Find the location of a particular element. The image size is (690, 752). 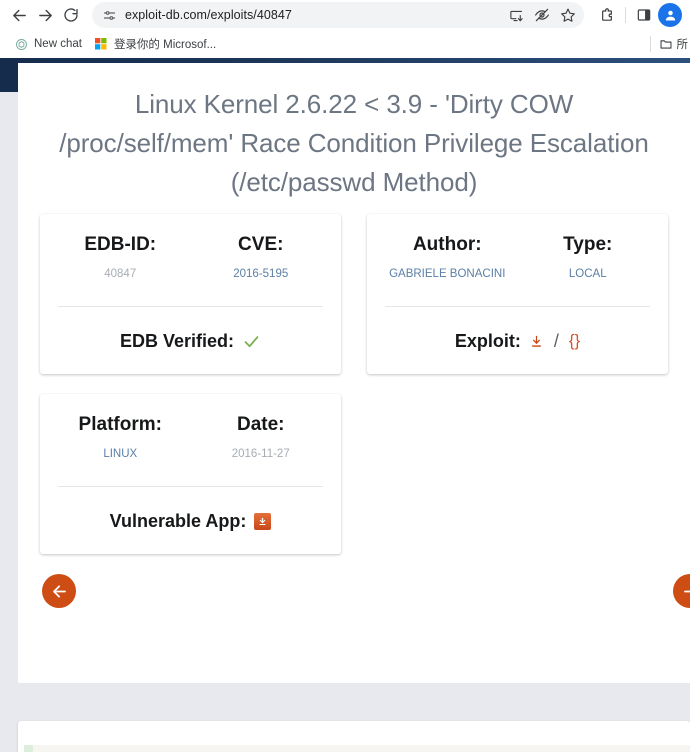

code-gutter is located at coordinates (28, 748).